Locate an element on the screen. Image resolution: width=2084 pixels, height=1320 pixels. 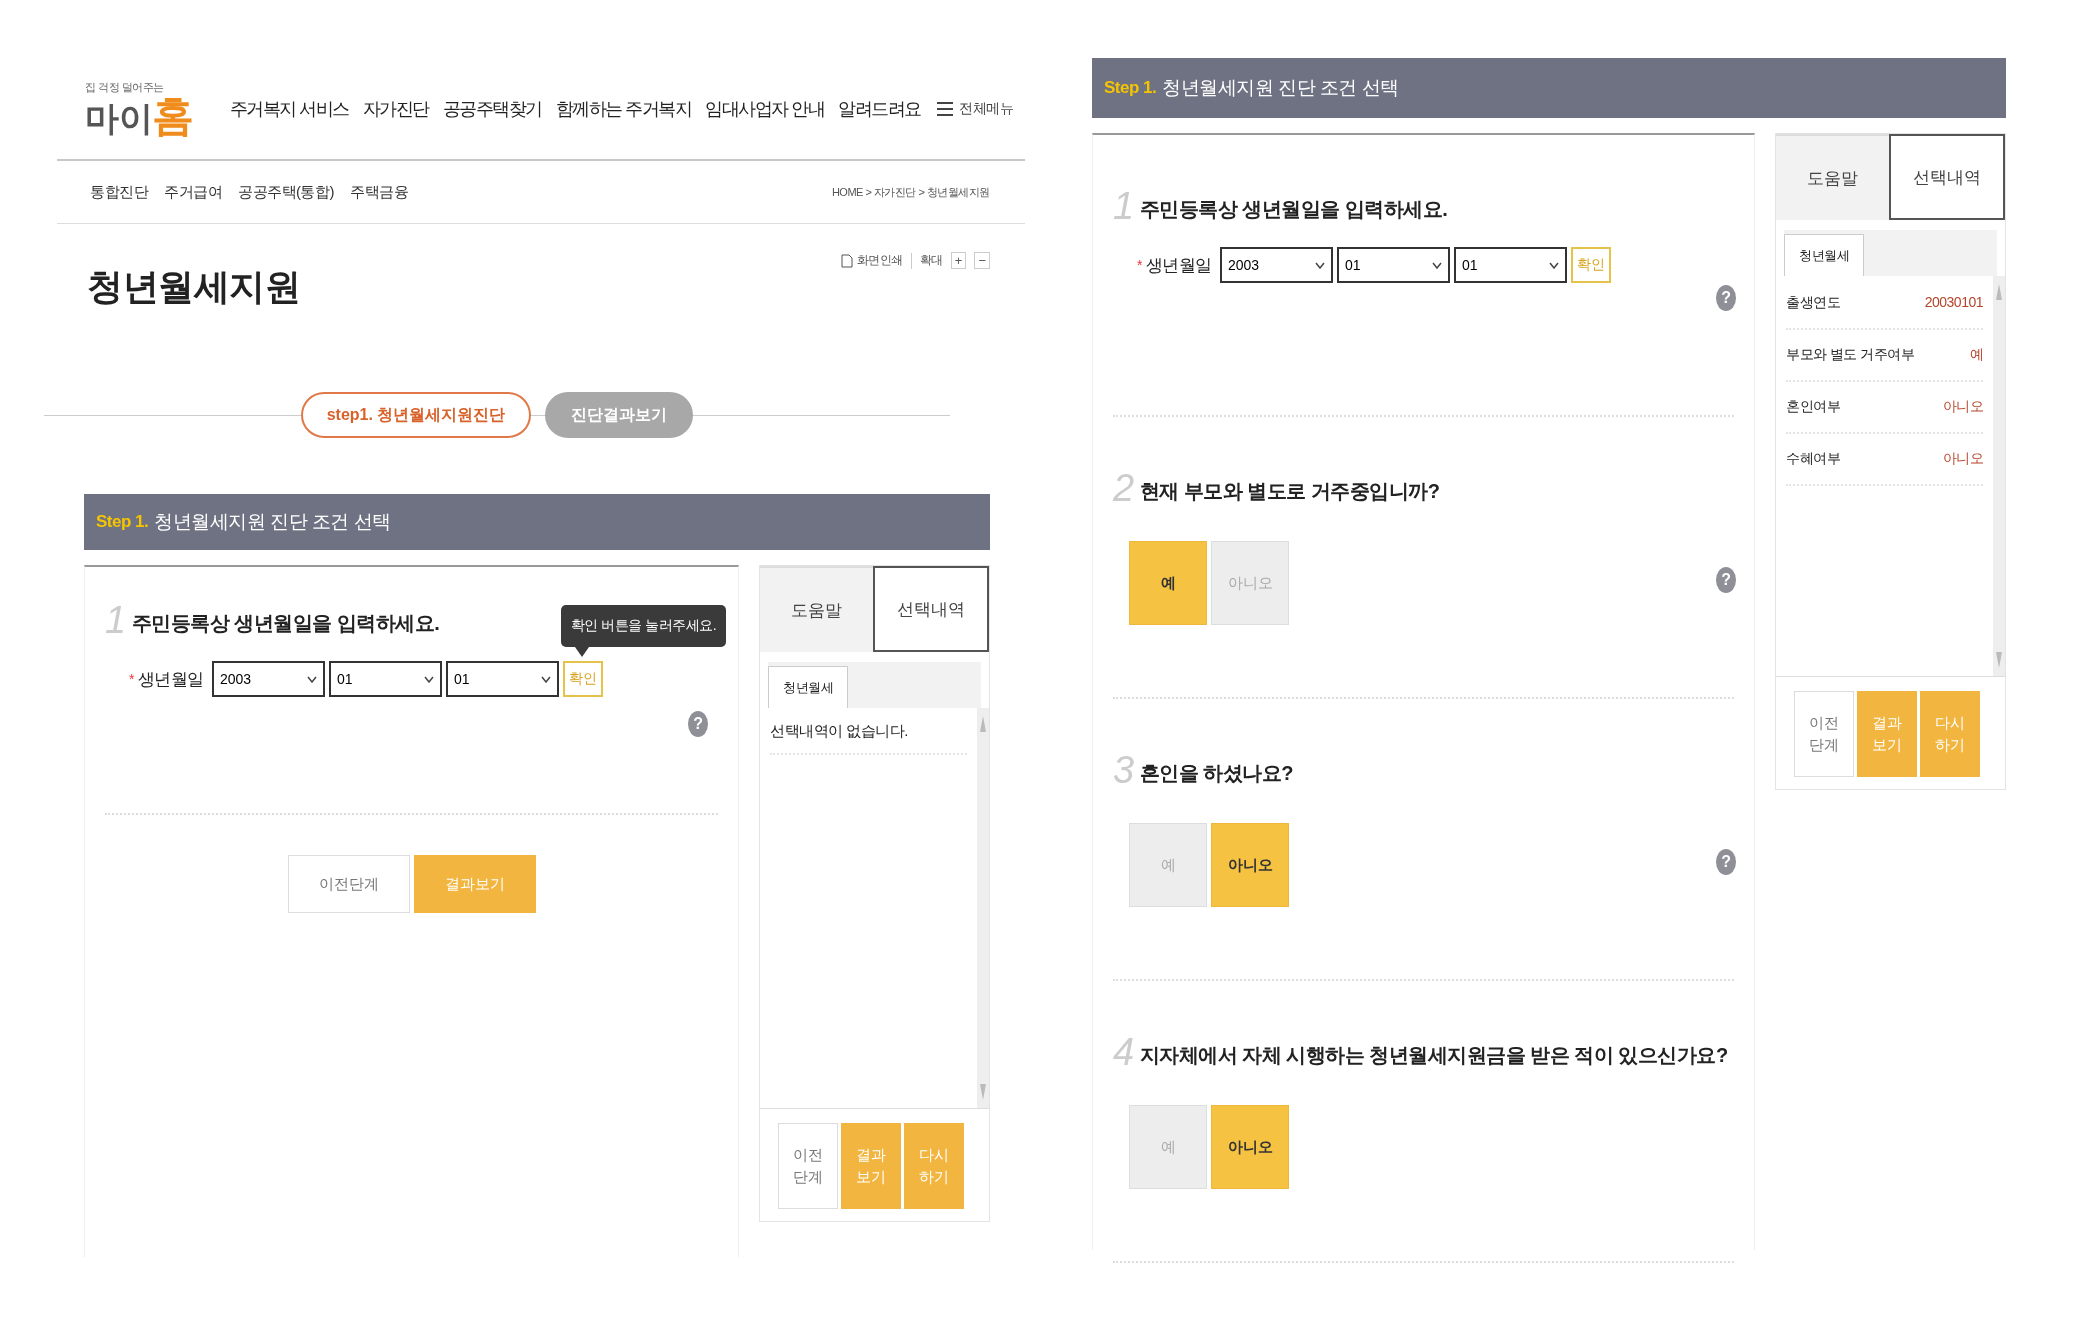
zoom-in-button: + is located at coordinates (958, 260).